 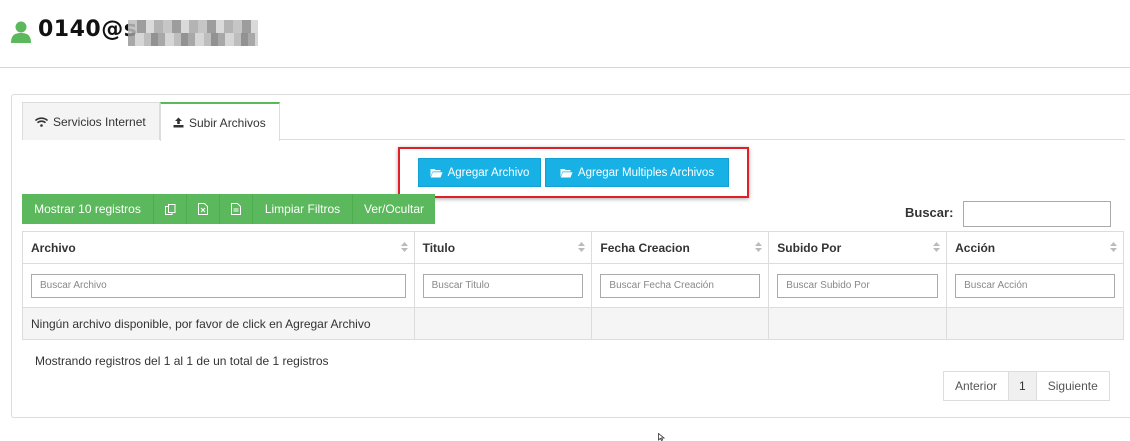 I want to click on add-file-button: Agregar Archivo, so click(x=479, y=172).